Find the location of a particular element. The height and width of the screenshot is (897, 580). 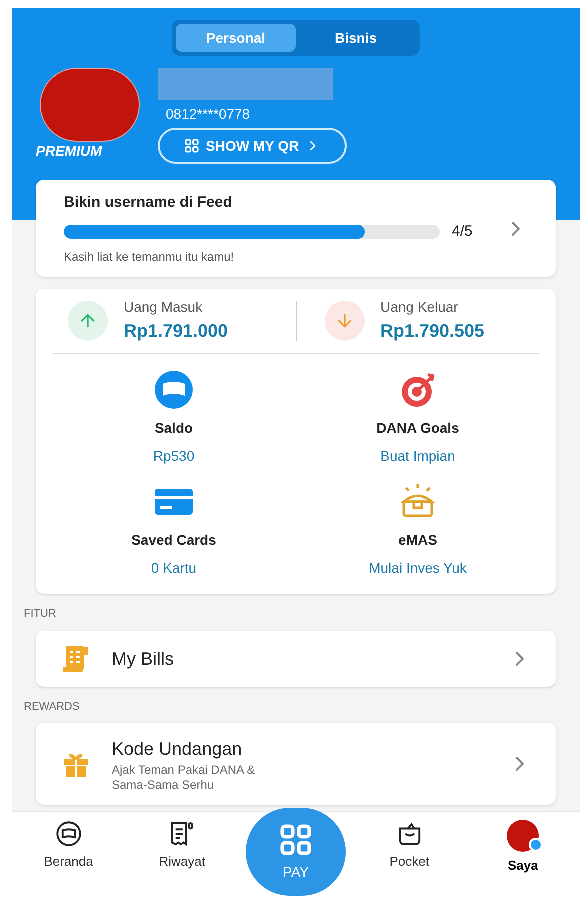

wallet-item-title: Saldo is located at coordinates (174, 428).